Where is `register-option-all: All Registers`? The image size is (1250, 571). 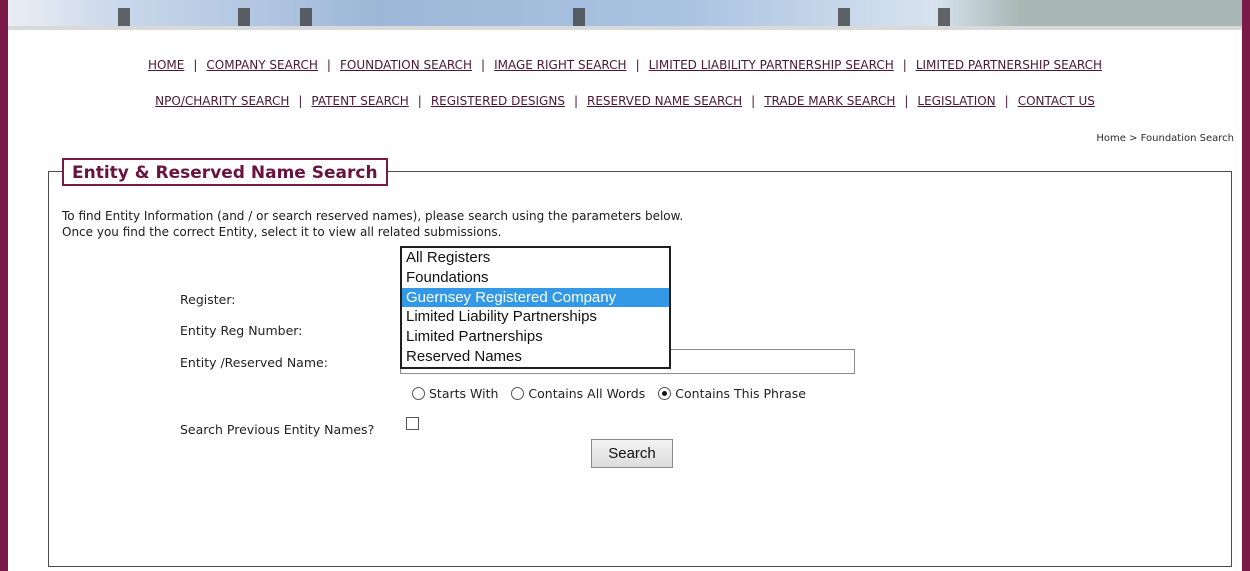 register-option-all: All Registers is located at coordinates (535, 258).